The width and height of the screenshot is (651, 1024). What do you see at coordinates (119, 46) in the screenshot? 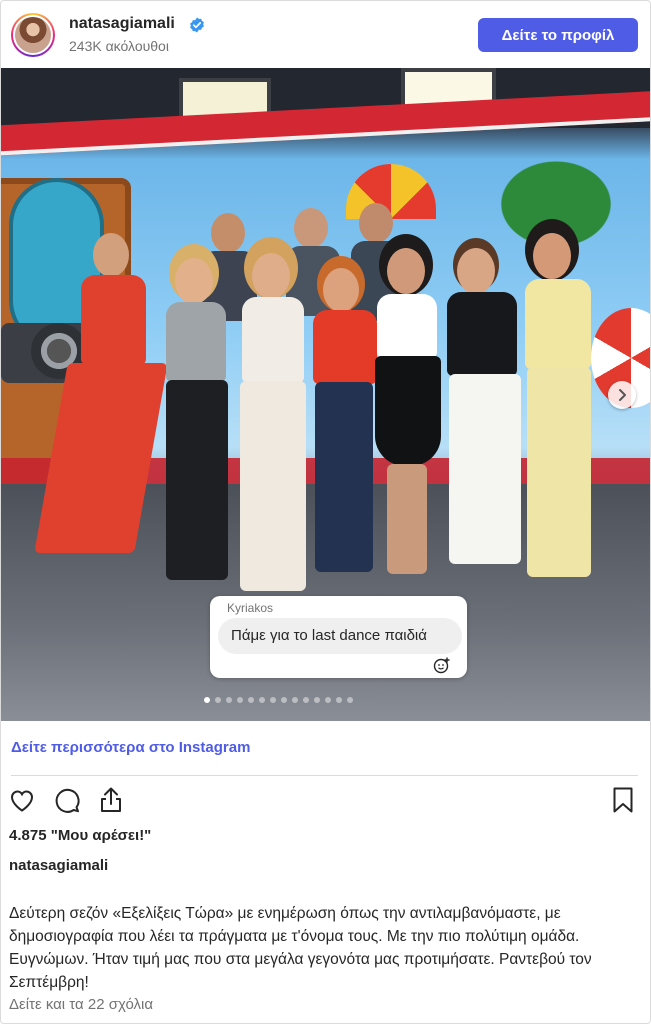
I see `follower-count: 243K ακόλουθοι` at bounding box center [119, 46].